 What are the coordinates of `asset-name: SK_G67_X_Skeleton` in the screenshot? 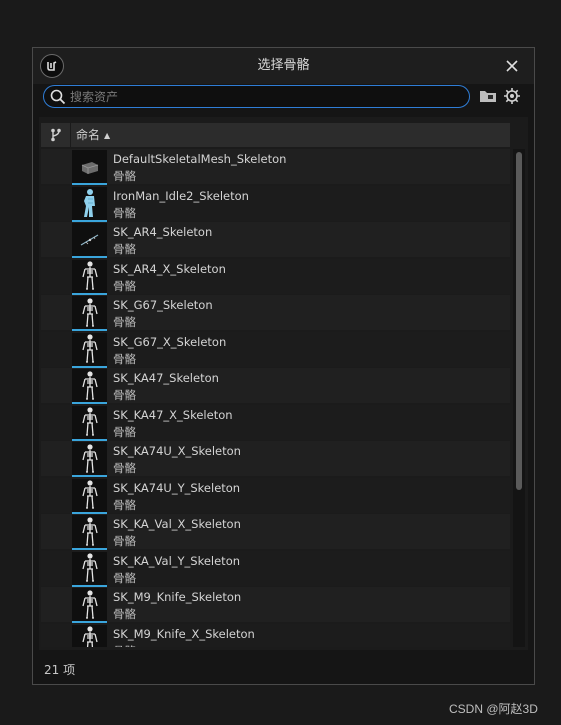 It's located at (170, 341).